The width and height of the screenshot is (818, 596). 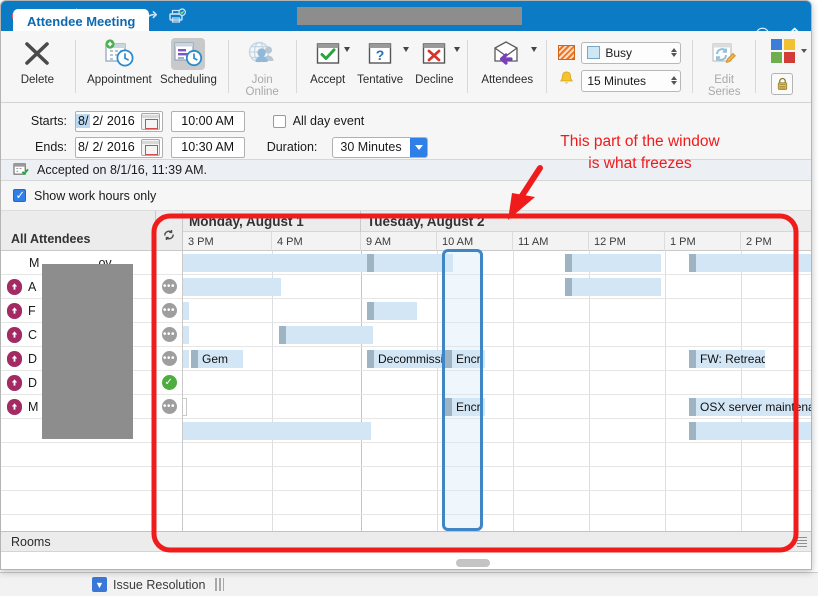 I want to click on show-as-stepper, so click(x=674, y=52).